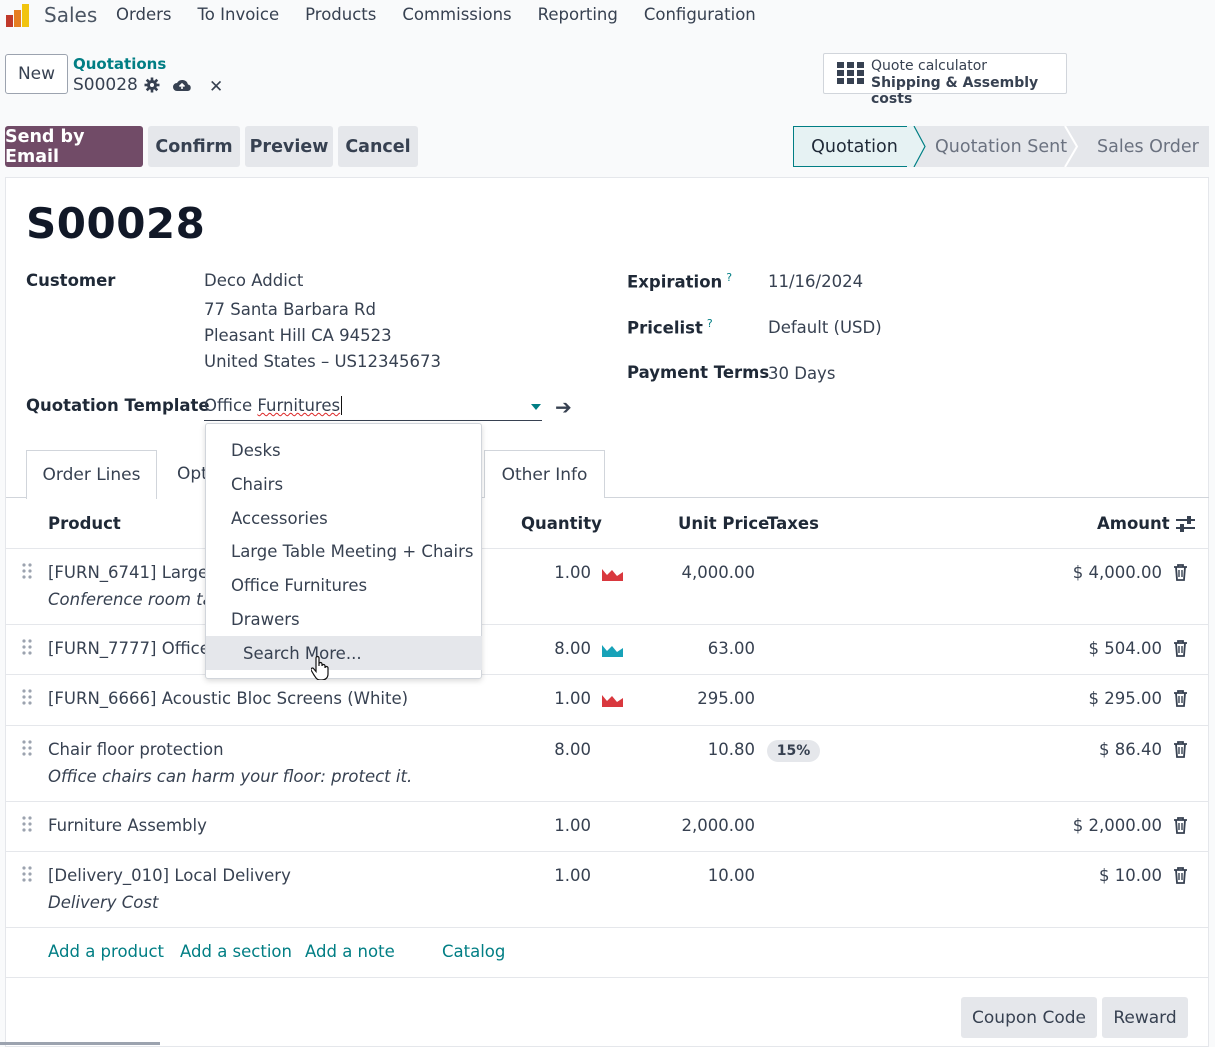 This screenshot has height=1047, width=1215. What do you see at coordinates (344, 551) in the screenshot?
I see `dropdown-option: Large Table Meeting + Chairs` at bounding box center [344, 551].